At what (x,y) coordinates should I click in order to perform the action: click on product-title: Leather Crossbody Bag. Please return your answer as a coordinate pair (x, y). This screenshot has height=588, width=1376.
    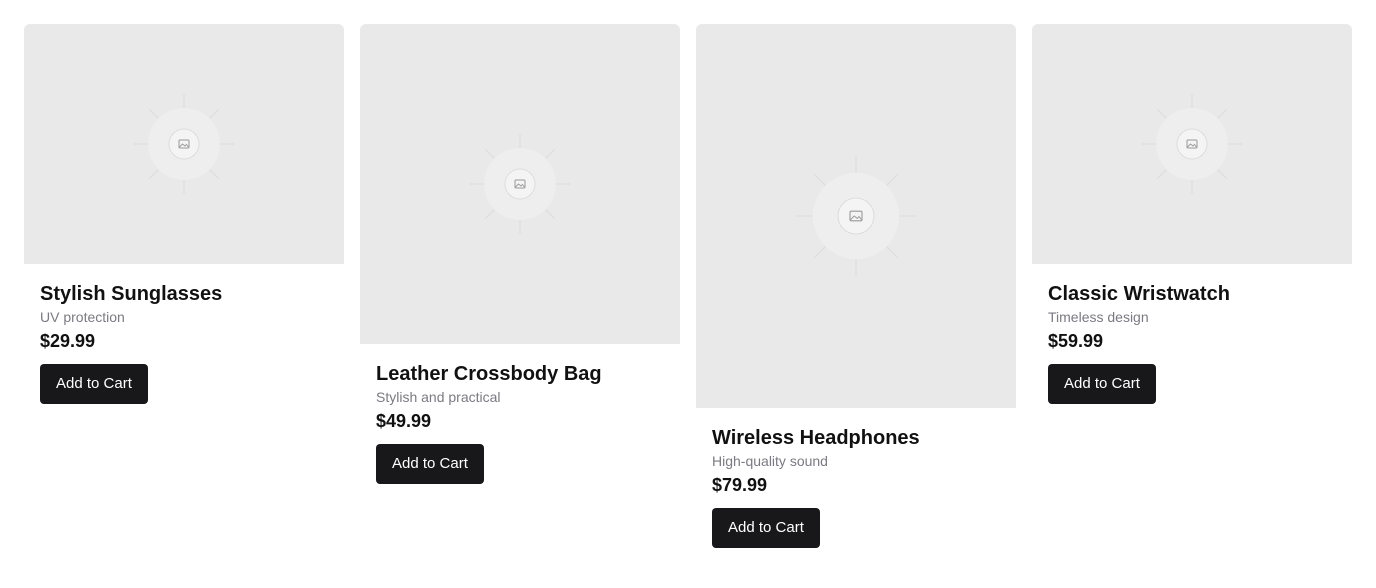
    Looking at the image, I should click on (489, 374).